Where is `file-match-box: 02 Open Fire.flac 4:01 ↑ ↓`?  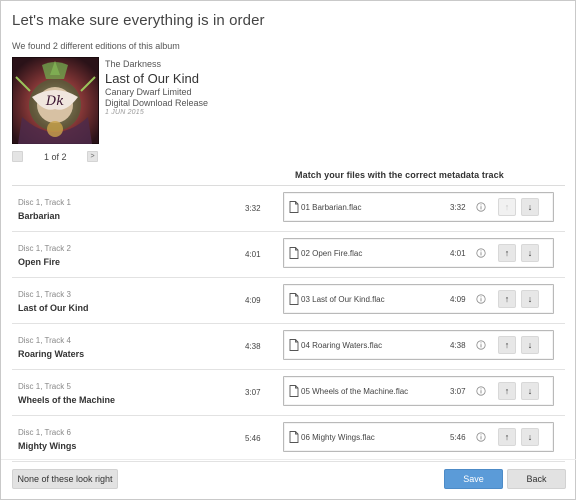 file-match-box: 02 Open Fire.flac 4:01 ↑ ↓ is located at coordinates (418, 253).